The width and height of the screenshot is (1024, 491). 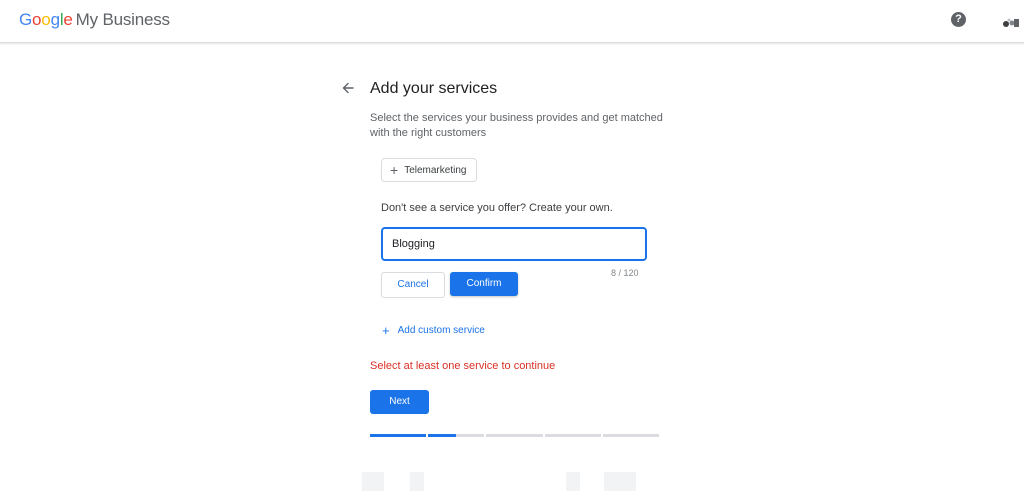 I want to click on cancel-button: Cancel, so click(x=413, y=285).